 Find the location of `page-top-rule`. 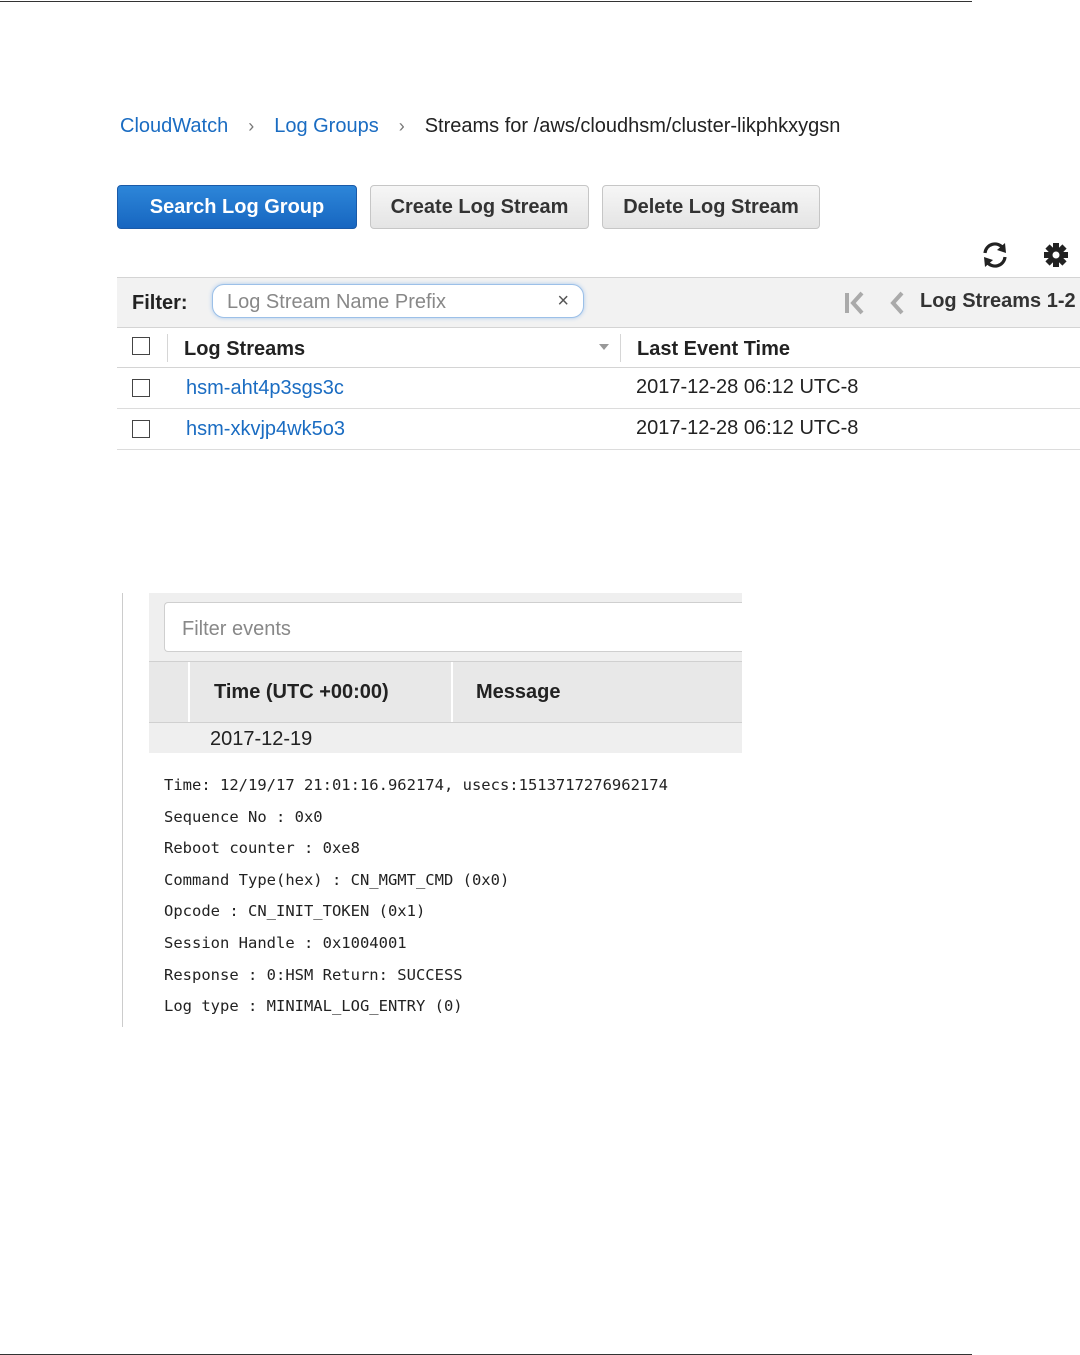

page-top-rule is located at coordinates (486, 1).